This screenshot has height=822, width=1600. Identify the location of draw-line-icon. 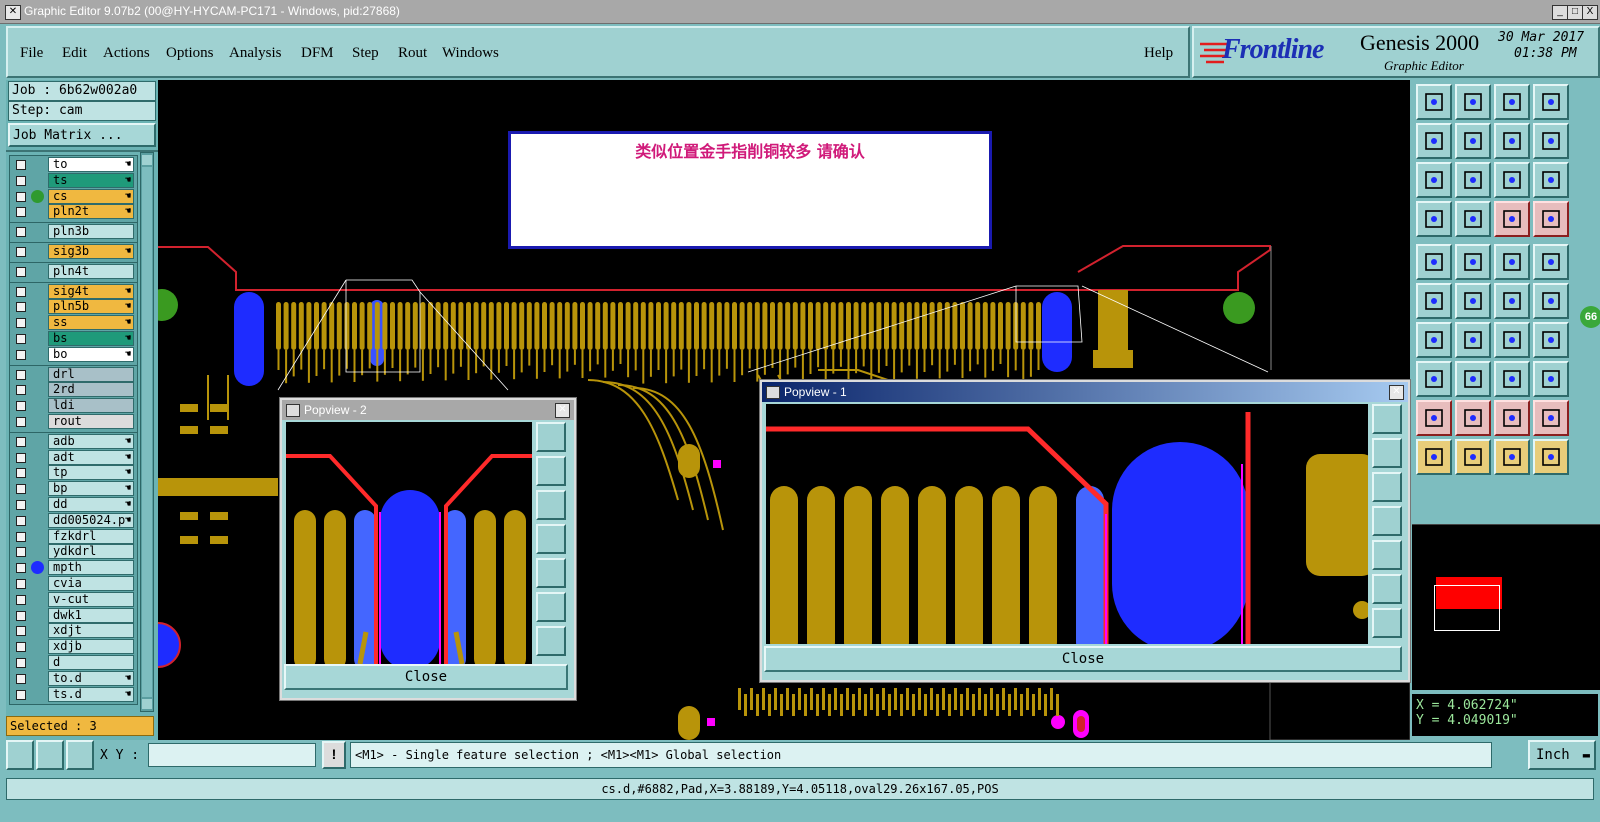
(1434, 340).